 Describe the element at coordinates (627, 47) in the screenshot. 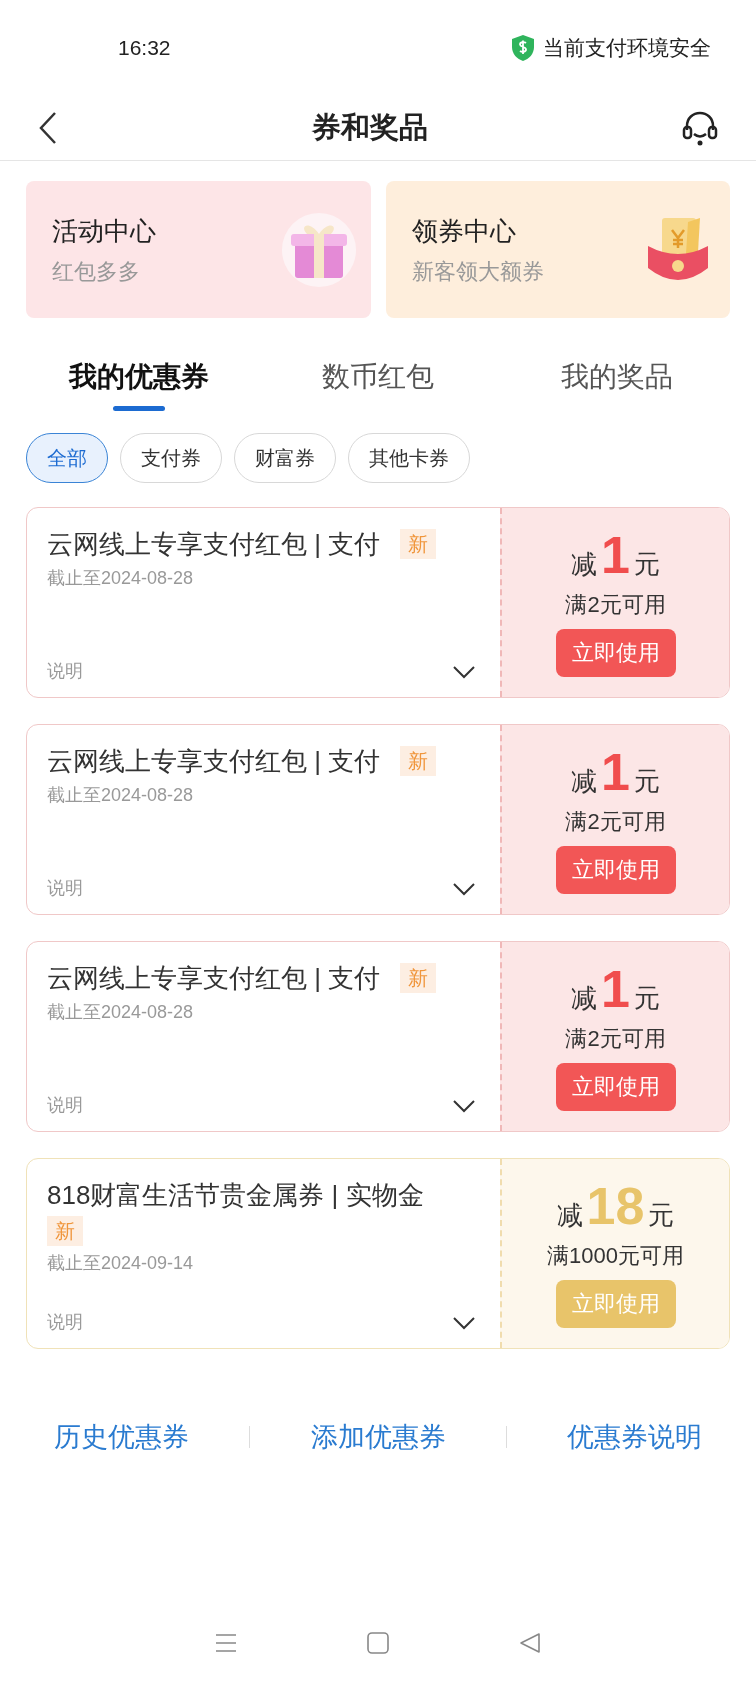

I see `security-status: 当前支付环境安全` at that location.